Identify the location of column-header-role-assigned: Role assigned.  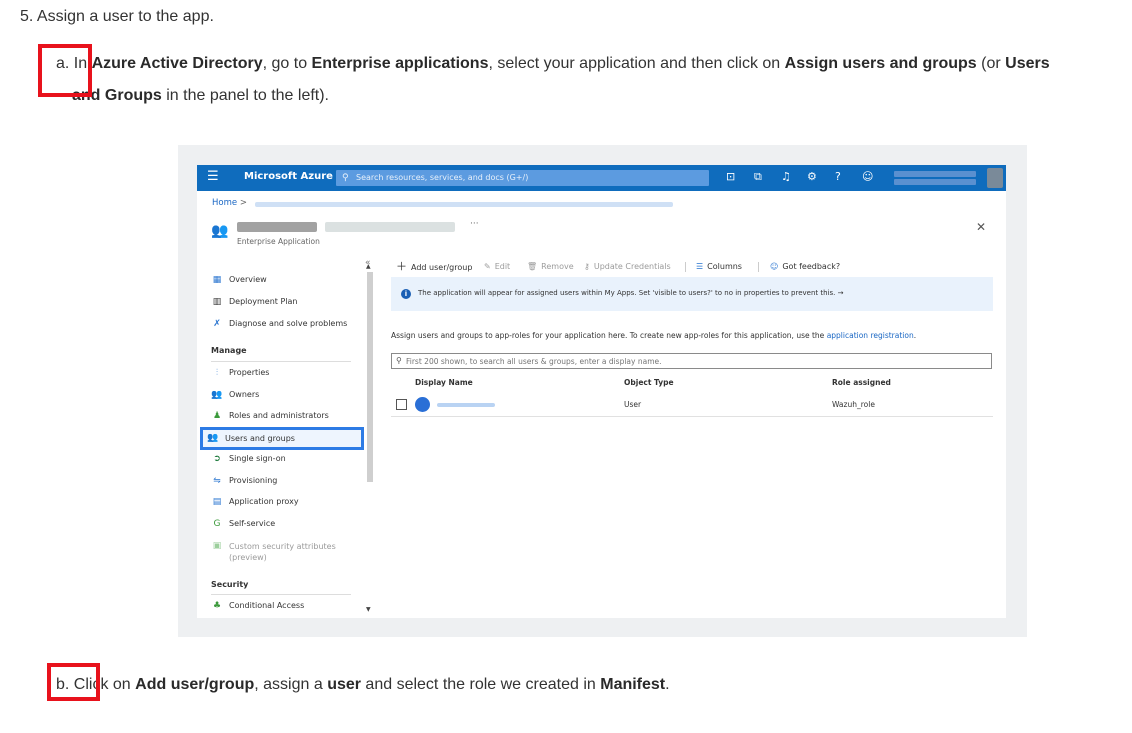
(861, 382).